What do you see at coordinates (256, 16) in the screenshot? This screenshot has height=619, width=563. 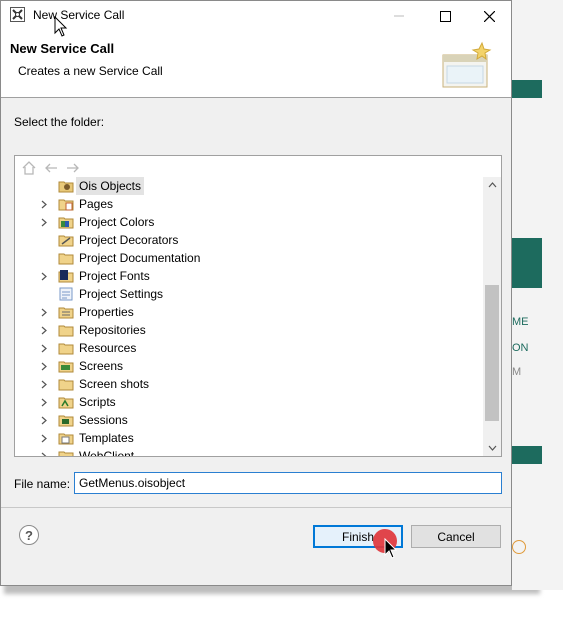 I see `title-bar: New Service Call` at bounding box center [256, 16].